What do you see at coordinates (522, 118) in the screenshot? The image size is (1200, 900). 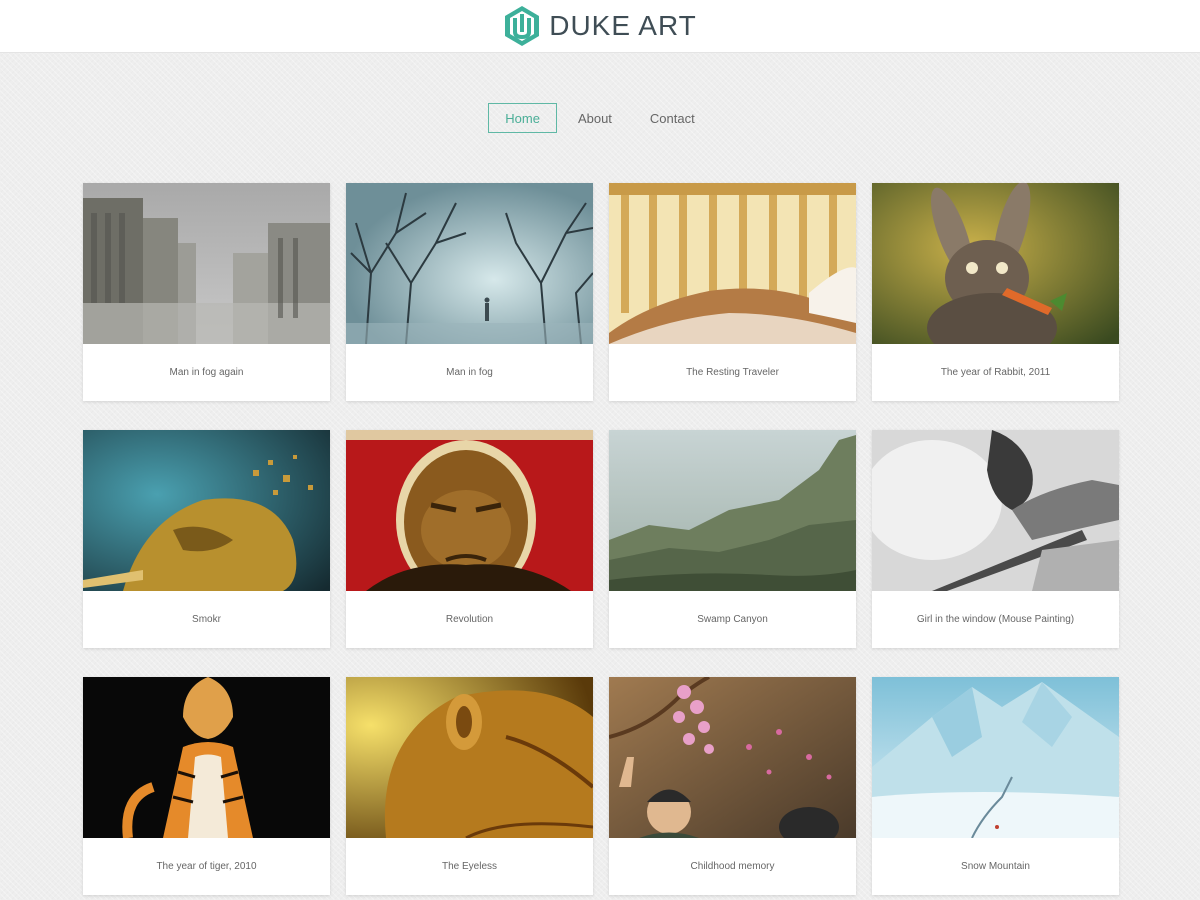 I see `nav-home: Home` at bounding box center [522, 118].